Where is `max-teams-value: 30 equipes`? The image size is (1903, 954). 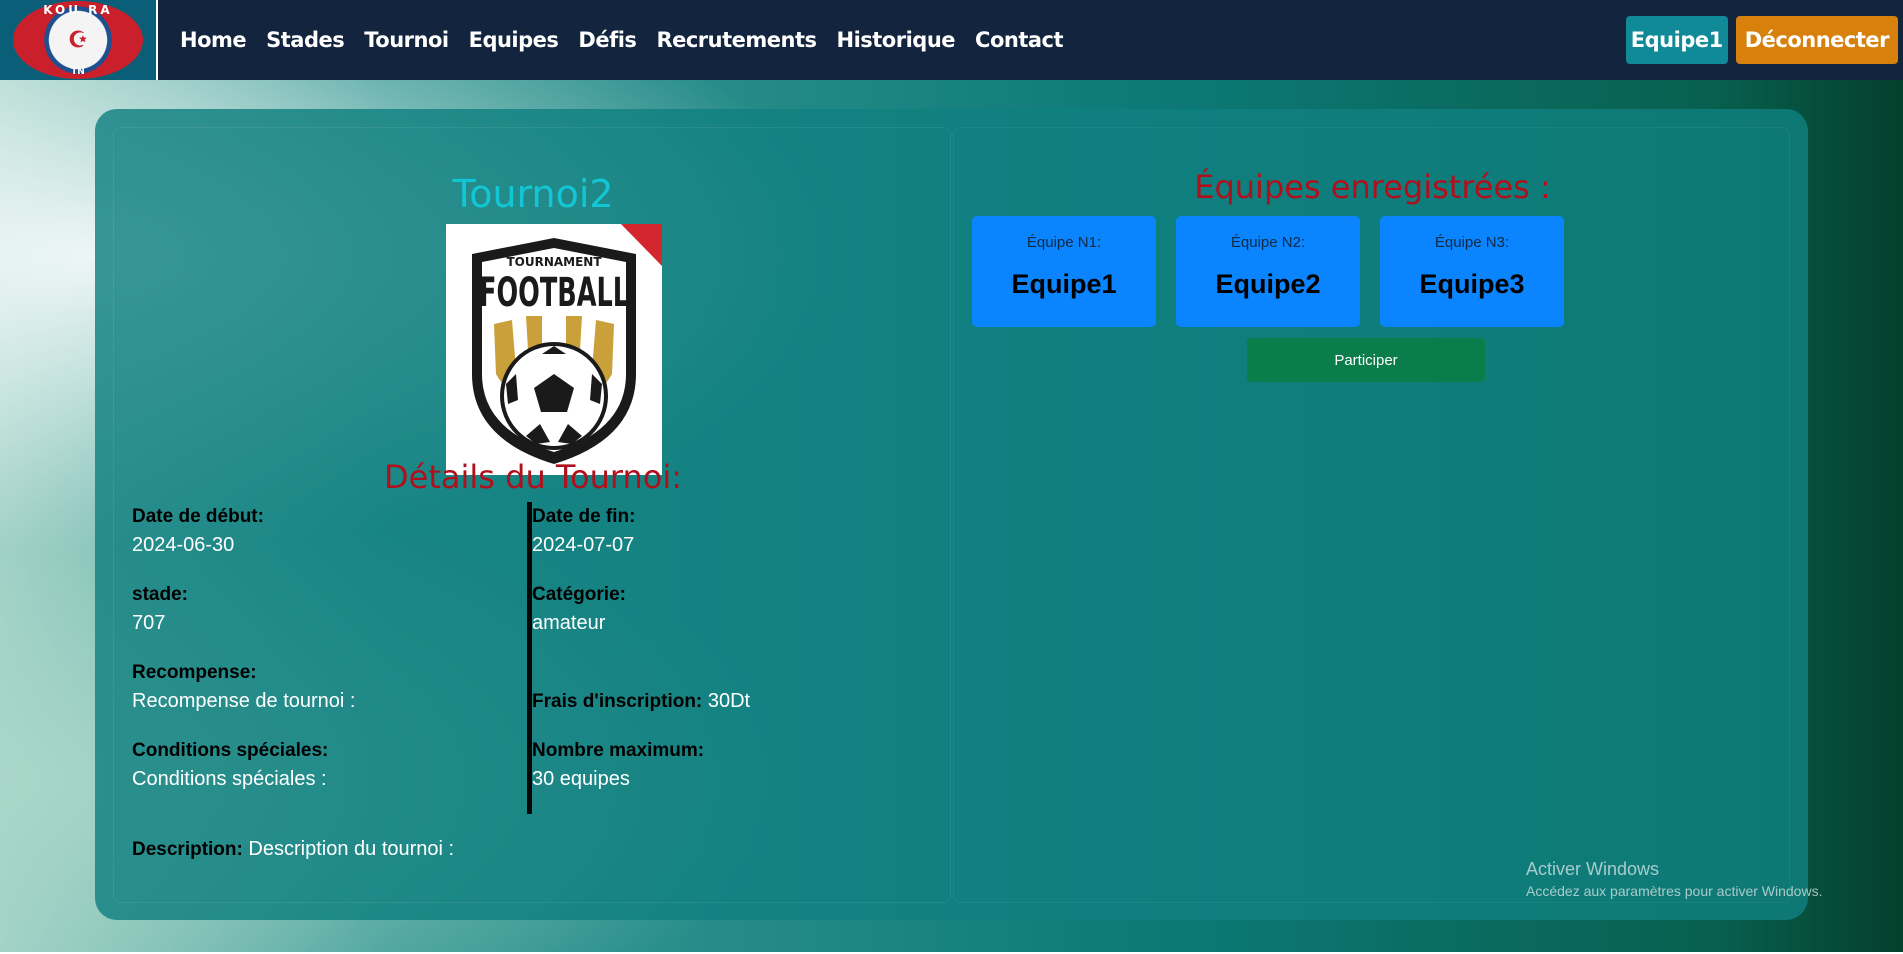
max-teams-value: 30 equipes is located at coordinates (581, 779).